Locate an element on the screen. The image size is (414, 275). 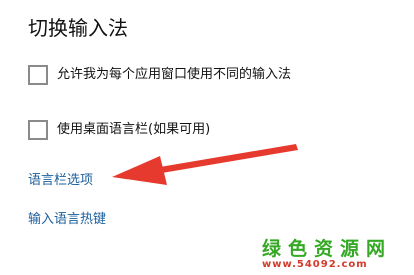
watermark-logo: 绿色资源网 www.54092.com is located at coordinates (335, 253).